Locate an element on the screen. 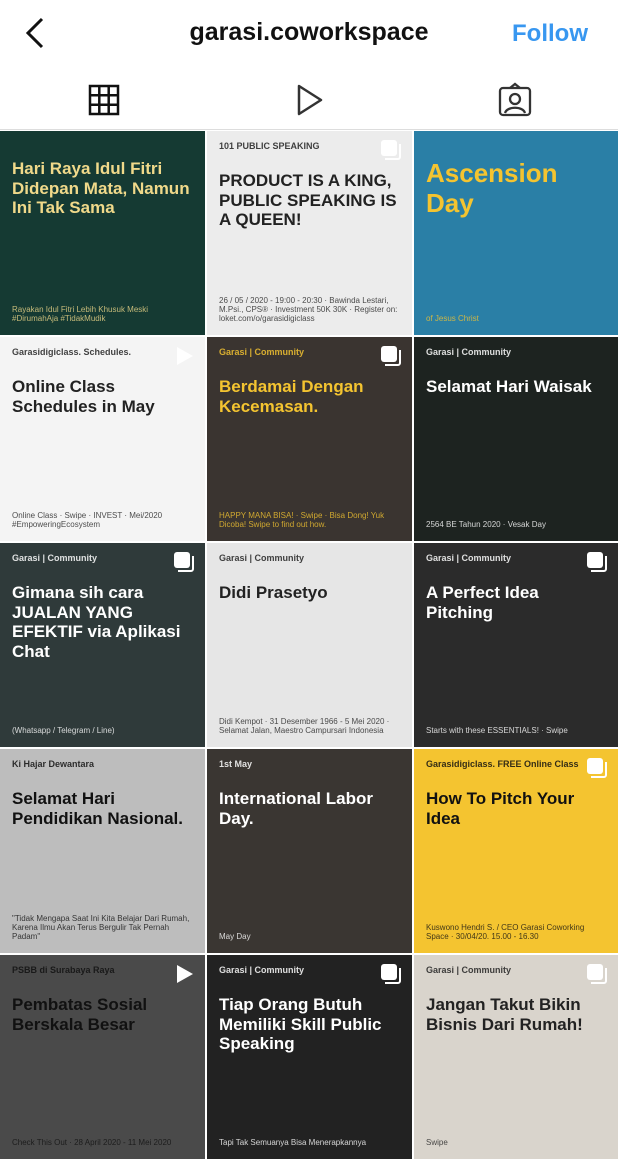  post-headline: Ascension Day is located at coordinates (492, 188).